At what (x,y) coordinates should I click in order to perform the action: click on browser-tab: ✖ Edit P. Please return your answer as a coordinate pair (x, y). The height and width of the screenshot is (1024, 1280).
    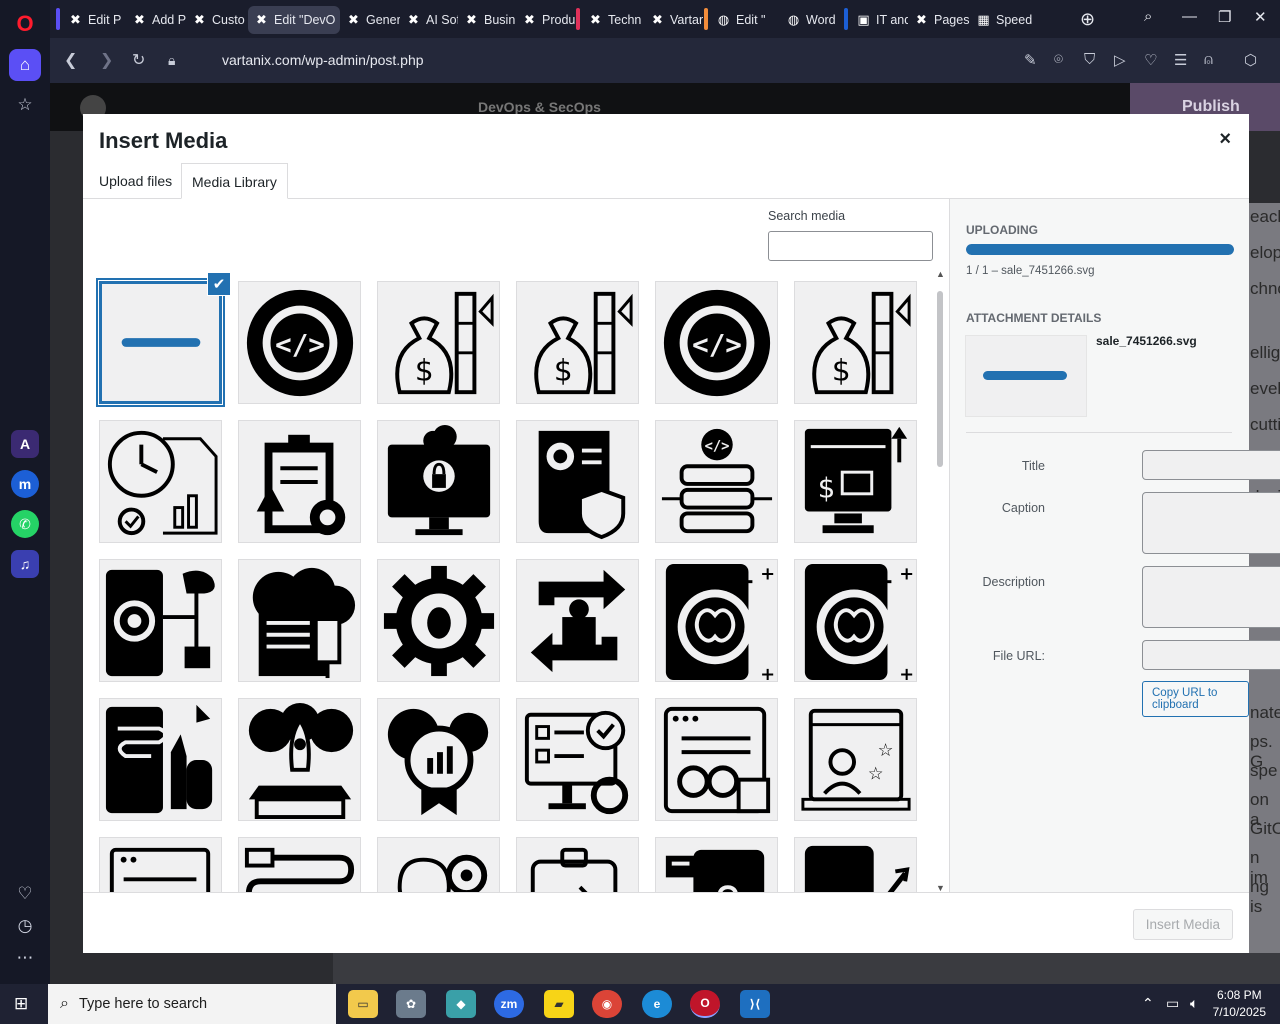
    Looking at the image, I should click on (94, 20).